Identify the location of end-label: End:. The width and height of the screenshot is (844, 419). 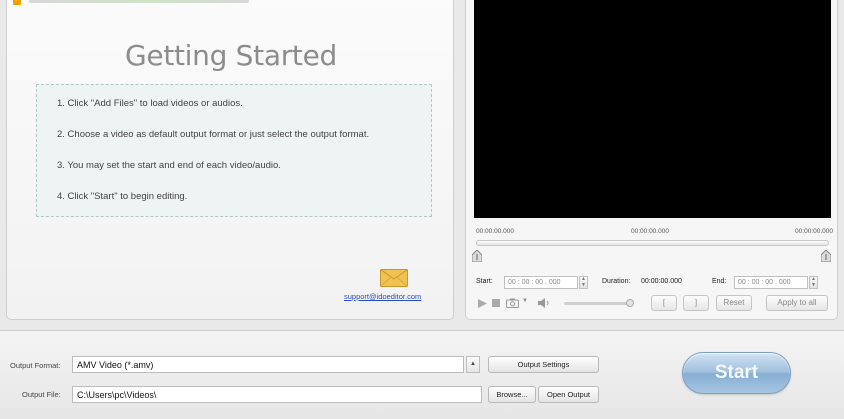
(719, 281).